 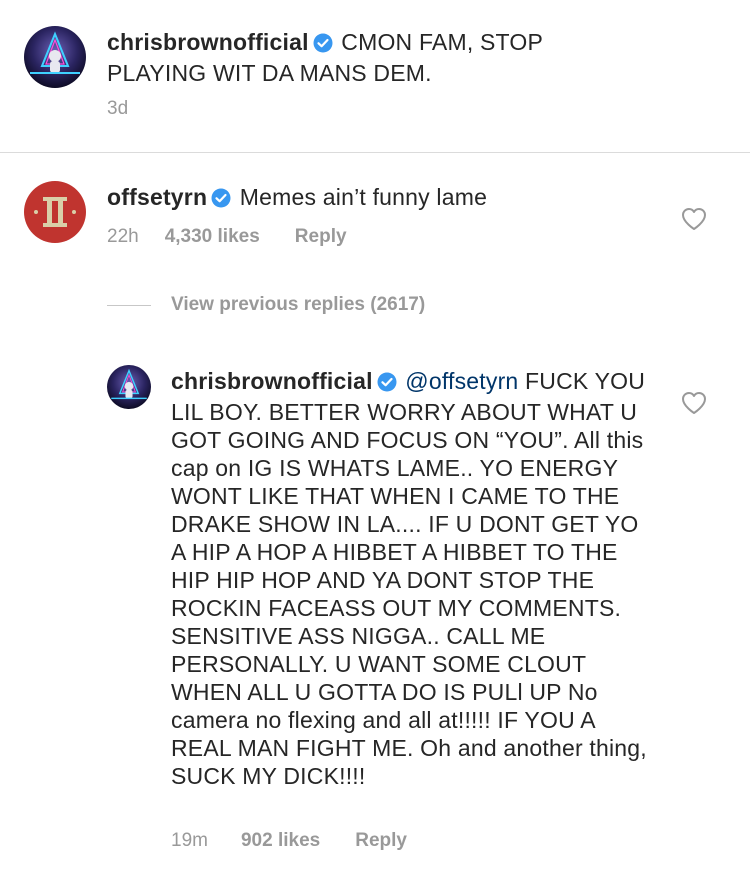 What do you see at coordinates (123, 236) in the screenshot?
I see `comment-time: 22h` at bounding box center [123, 236].